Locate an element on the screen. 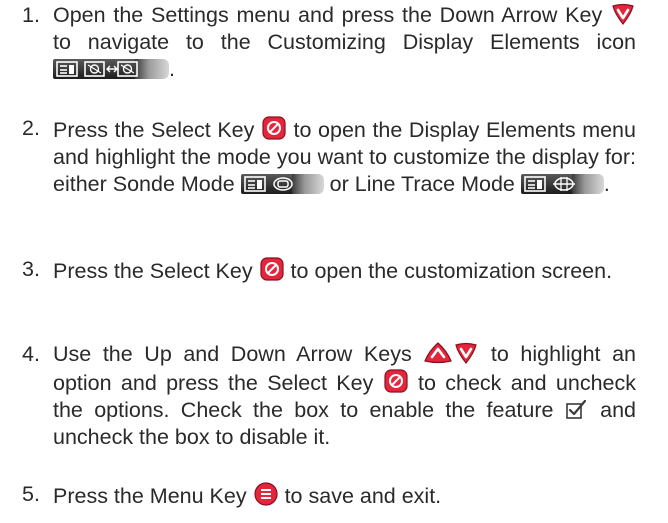  step-number: 2. is located at coordinates (31, 128).